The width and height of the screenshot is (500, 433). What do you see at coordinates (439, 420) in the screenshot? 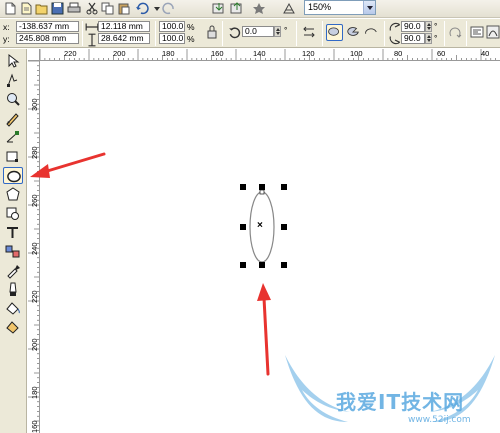
I see `watermark-url: www.52ij.com` at bounding box center [439, 420].